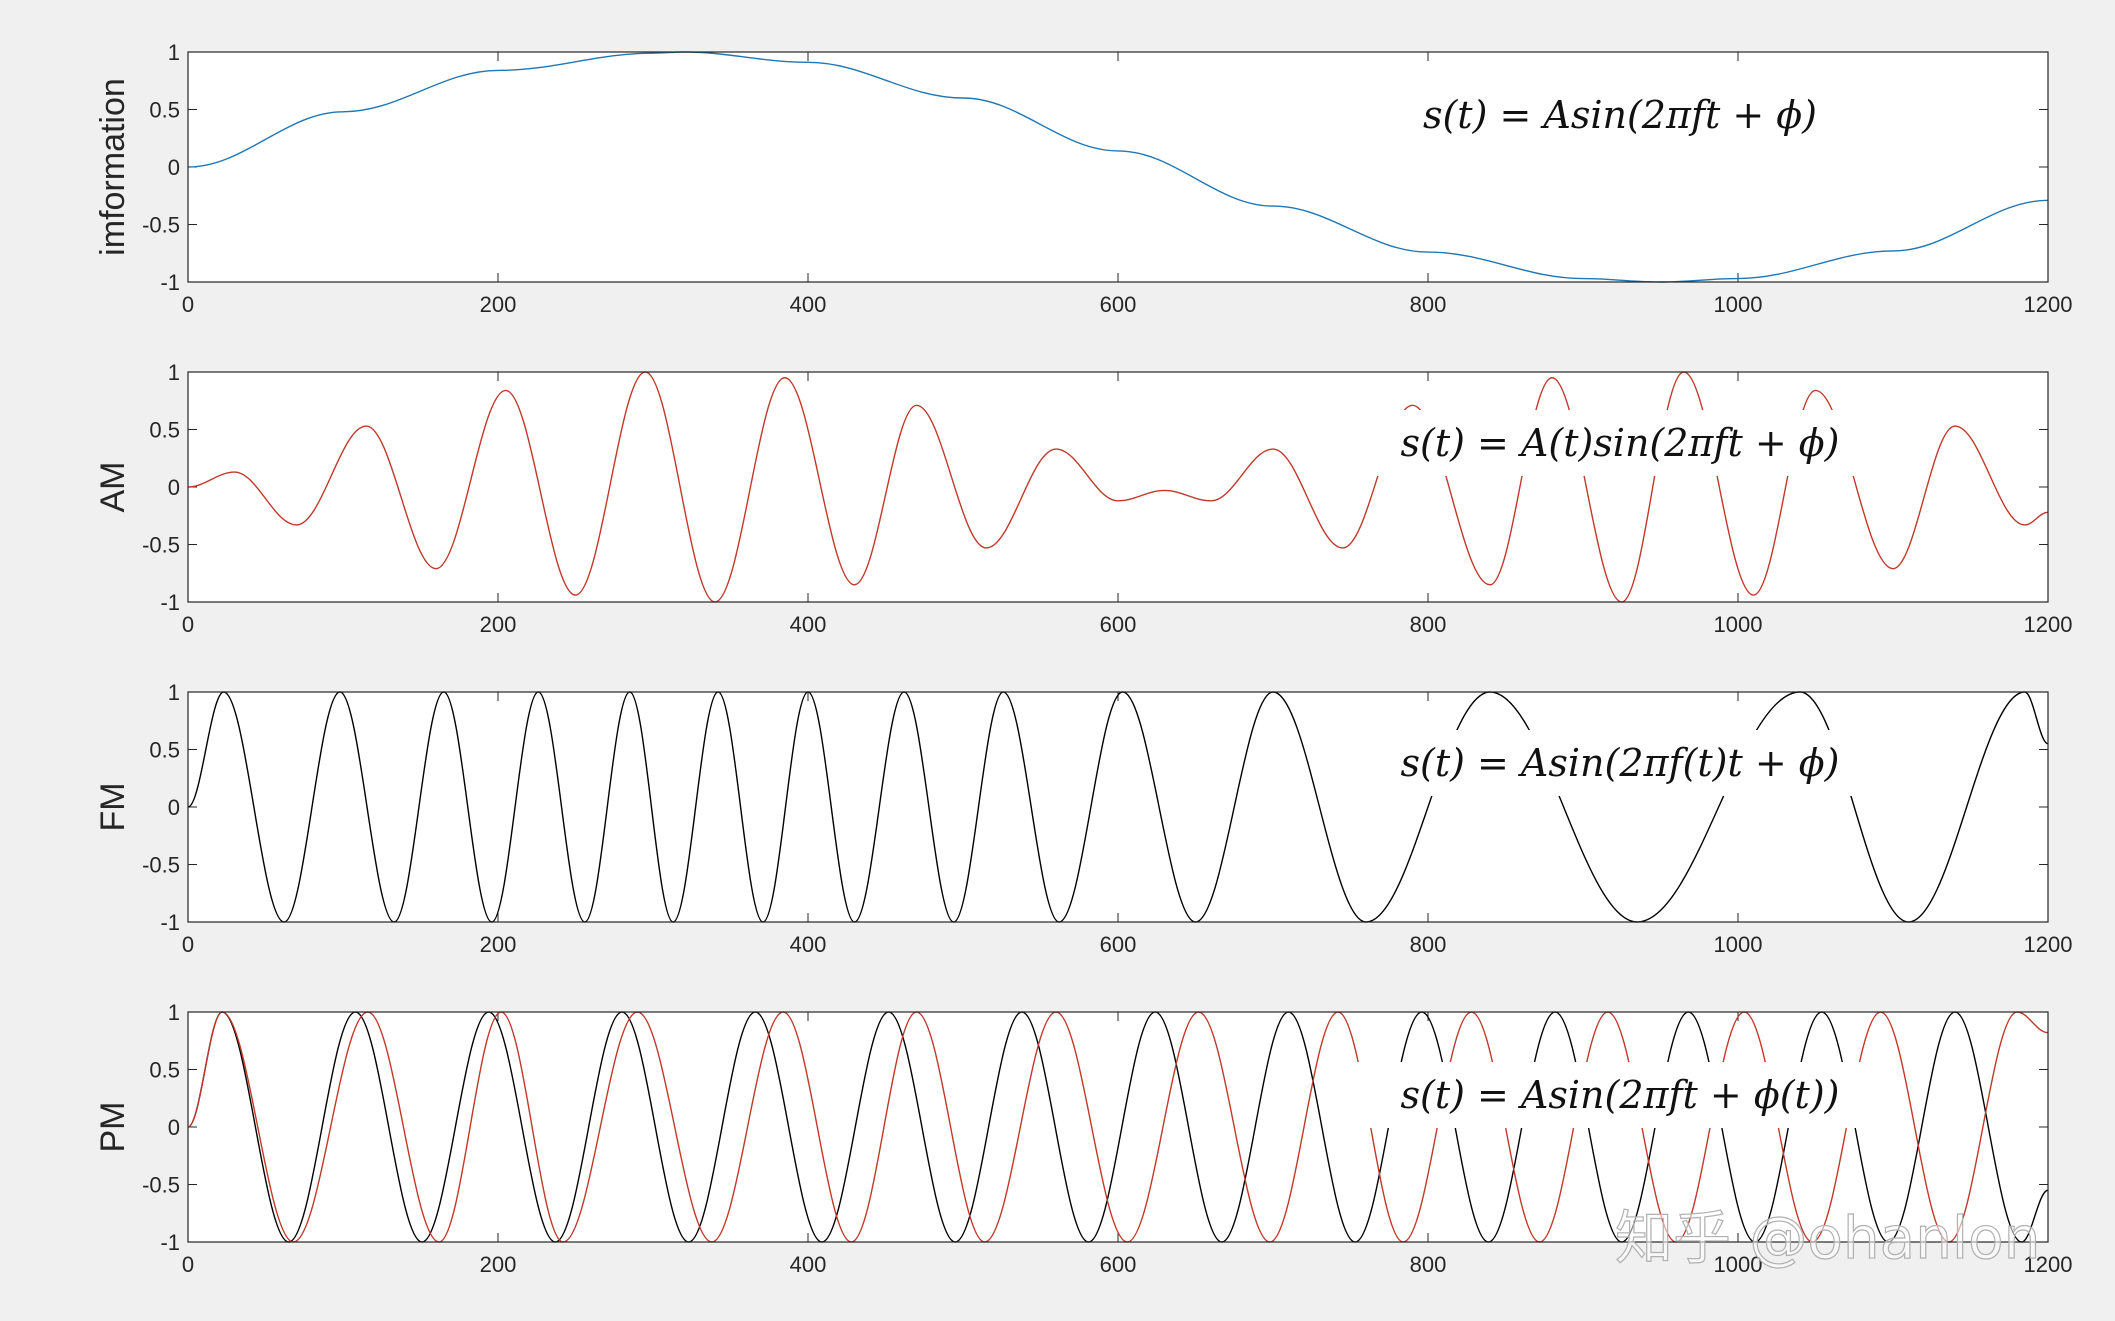 The height and width of the screenshot is (1321, 2115). I want to click on y-axis-label: FM, so click(113, 806).